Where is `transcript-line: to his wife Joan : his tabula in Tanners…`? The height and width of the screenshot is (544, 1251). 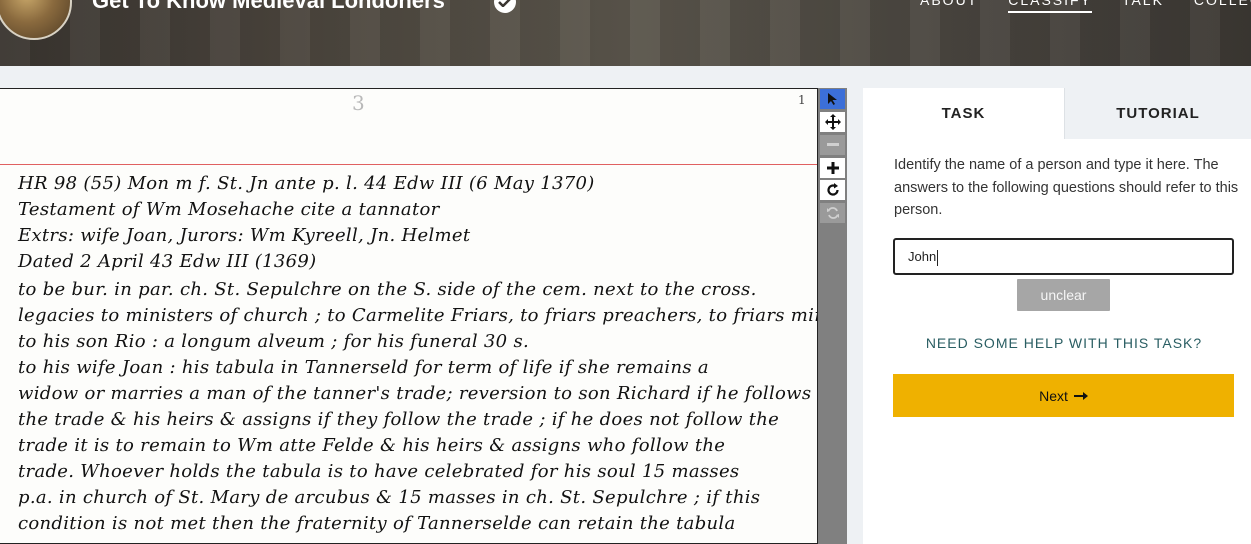 transcript-line: to his wife Joan : his tabula in Tanners… is located at coordinates (363, 367).